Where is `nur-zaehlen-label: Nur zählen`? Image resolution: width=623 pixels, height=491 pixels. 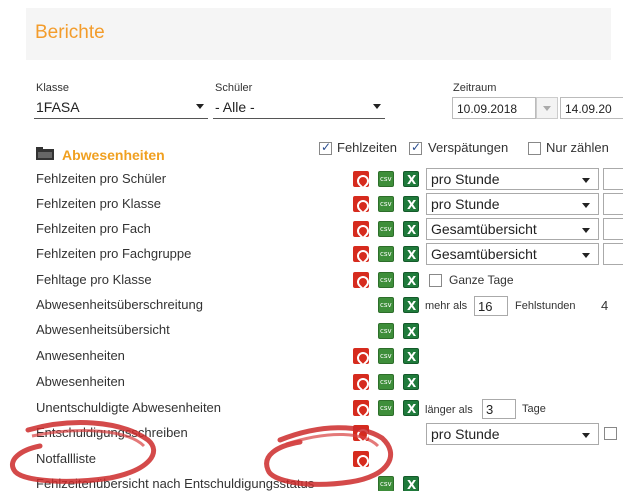
nur-zaehlen-label: Nur zählen is located at coordinates (577, 147).